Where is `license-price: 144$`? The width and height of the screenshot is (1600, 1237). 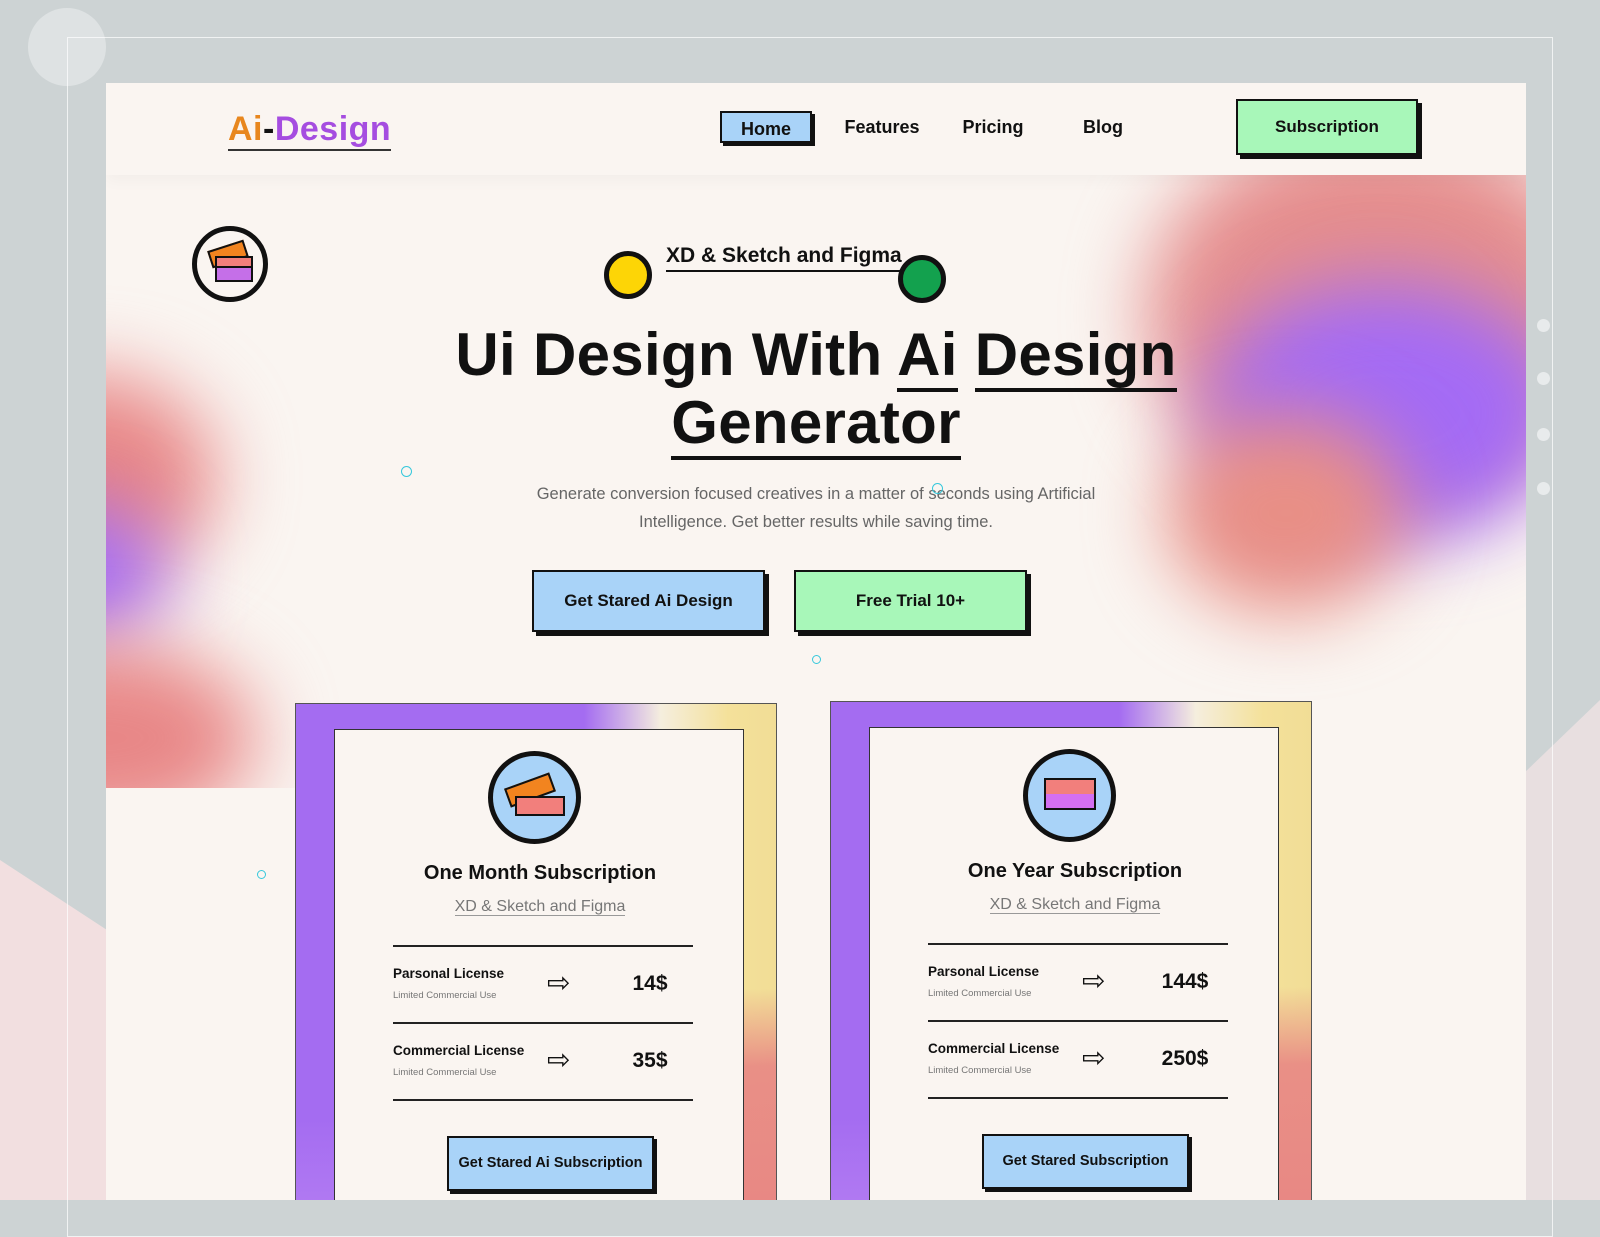 license-price: 144$ is located at coordinates (1185, 981).